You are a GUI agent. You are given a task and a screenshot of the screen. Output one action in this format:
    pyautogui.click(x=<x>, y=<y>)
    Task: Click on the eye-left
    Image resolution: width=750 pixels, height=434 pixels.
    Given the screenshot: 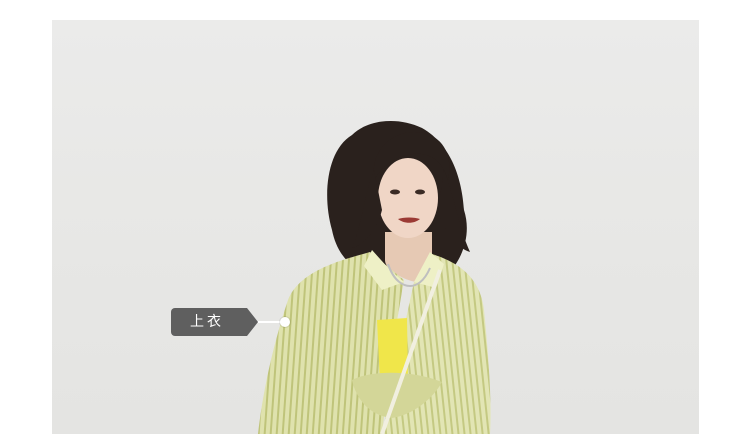 What is the action you would take?
    pyautogui.click(x=395, y=192)
    